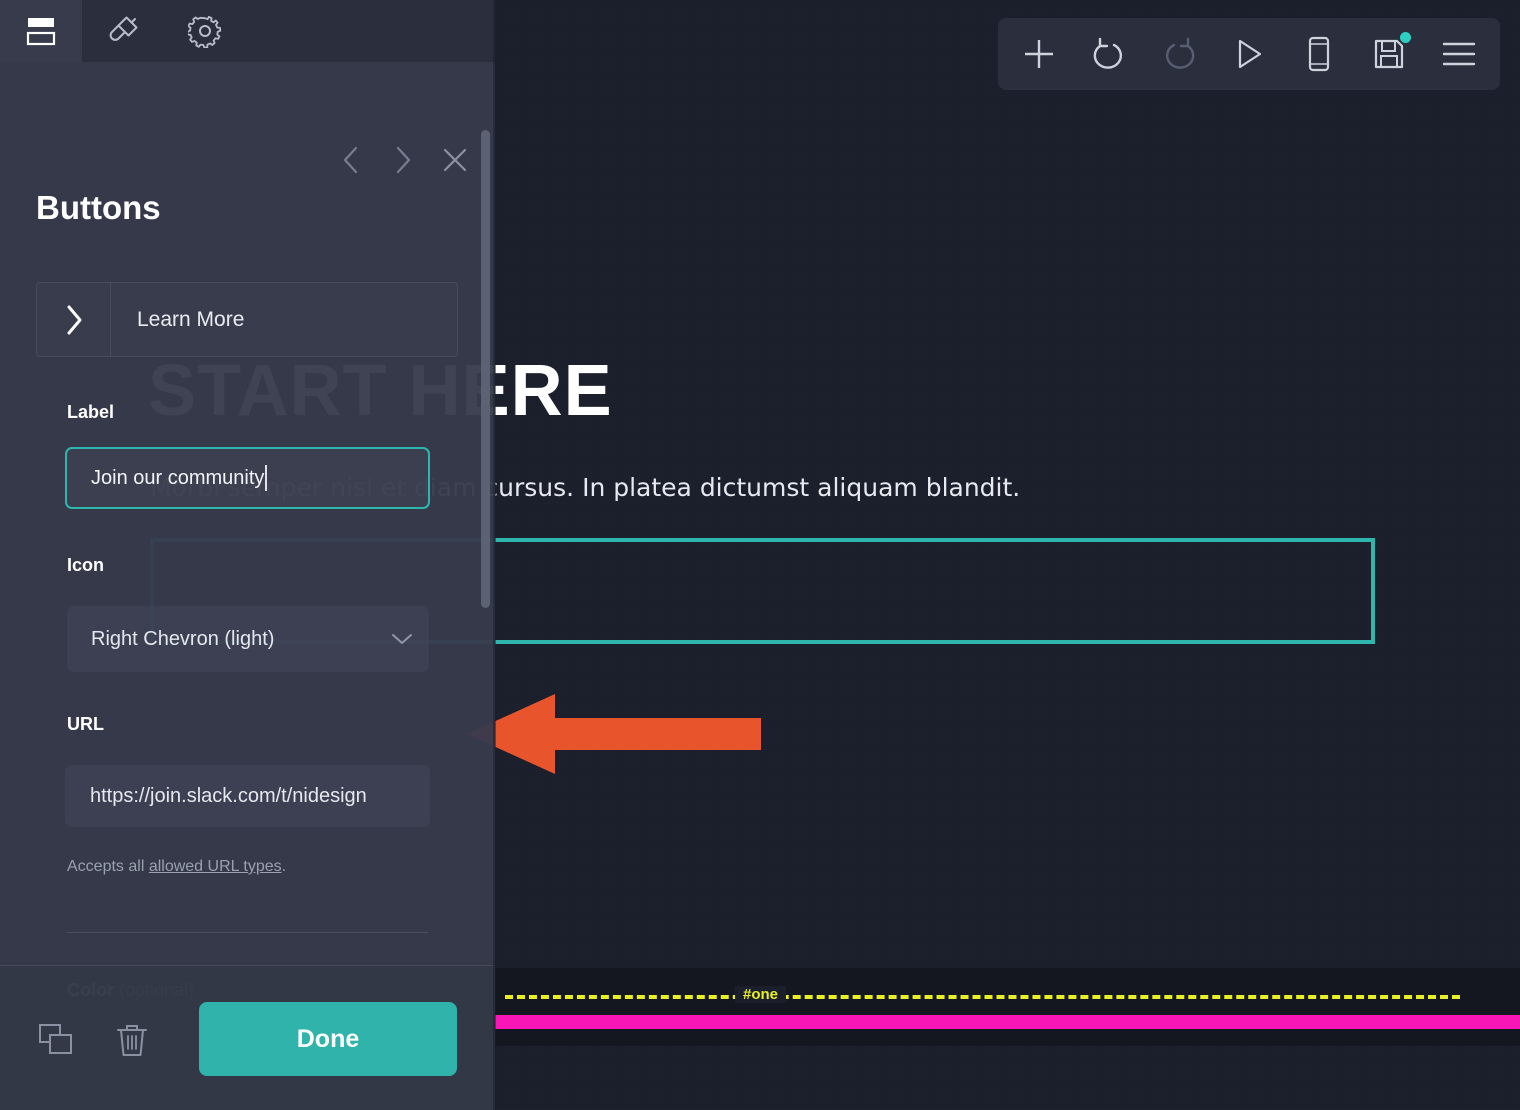 The image size is (1520, 1110). What do you see at coordinates (761, 994) in the screenshot?
I see `section-guide-label: #one` at bounding box center [761, 994].